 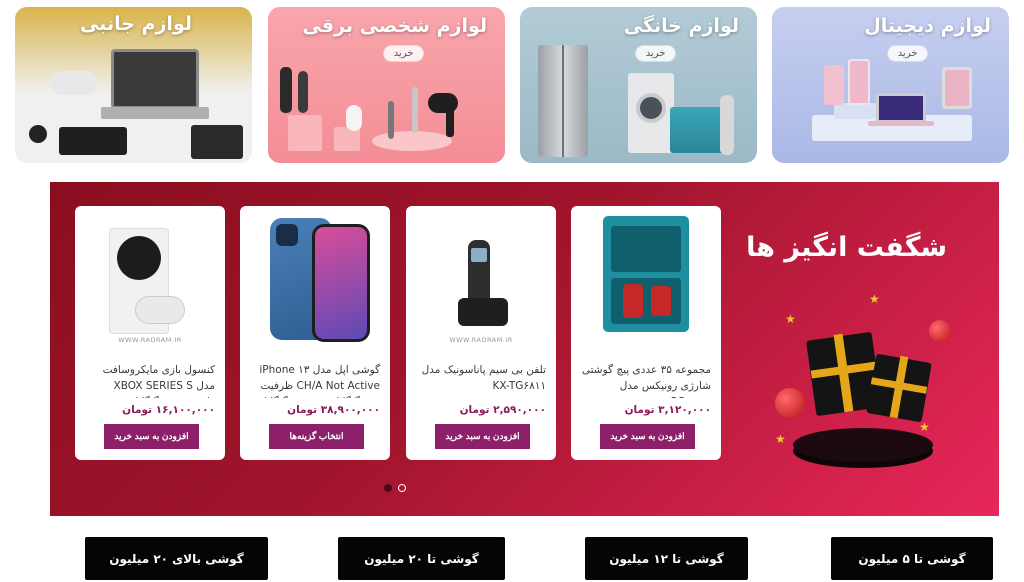 I want to click on gift-boxes-illustration: ★ ★ ★ ★, so click(x=863, y=377).